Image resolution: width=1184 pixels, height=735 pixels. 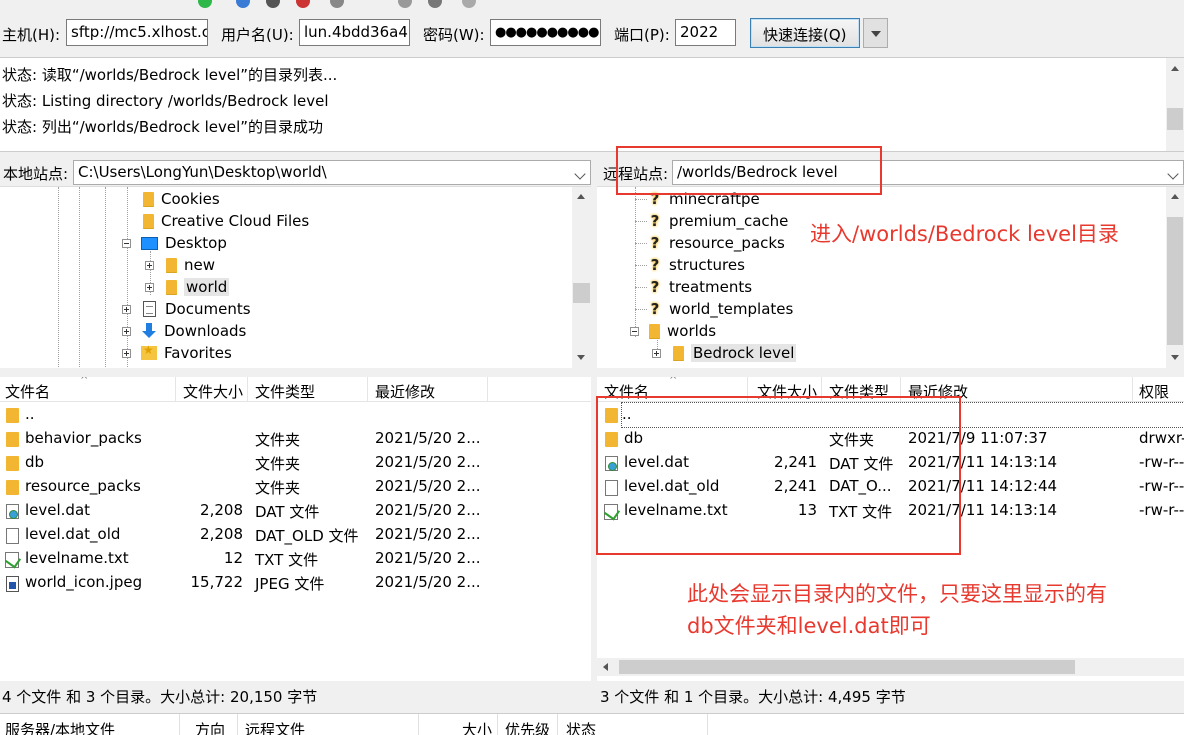 What do you see at coordinates (303, 4) in the screenshot?
I see `disconnect-icon` at bounding box center [303, 4].